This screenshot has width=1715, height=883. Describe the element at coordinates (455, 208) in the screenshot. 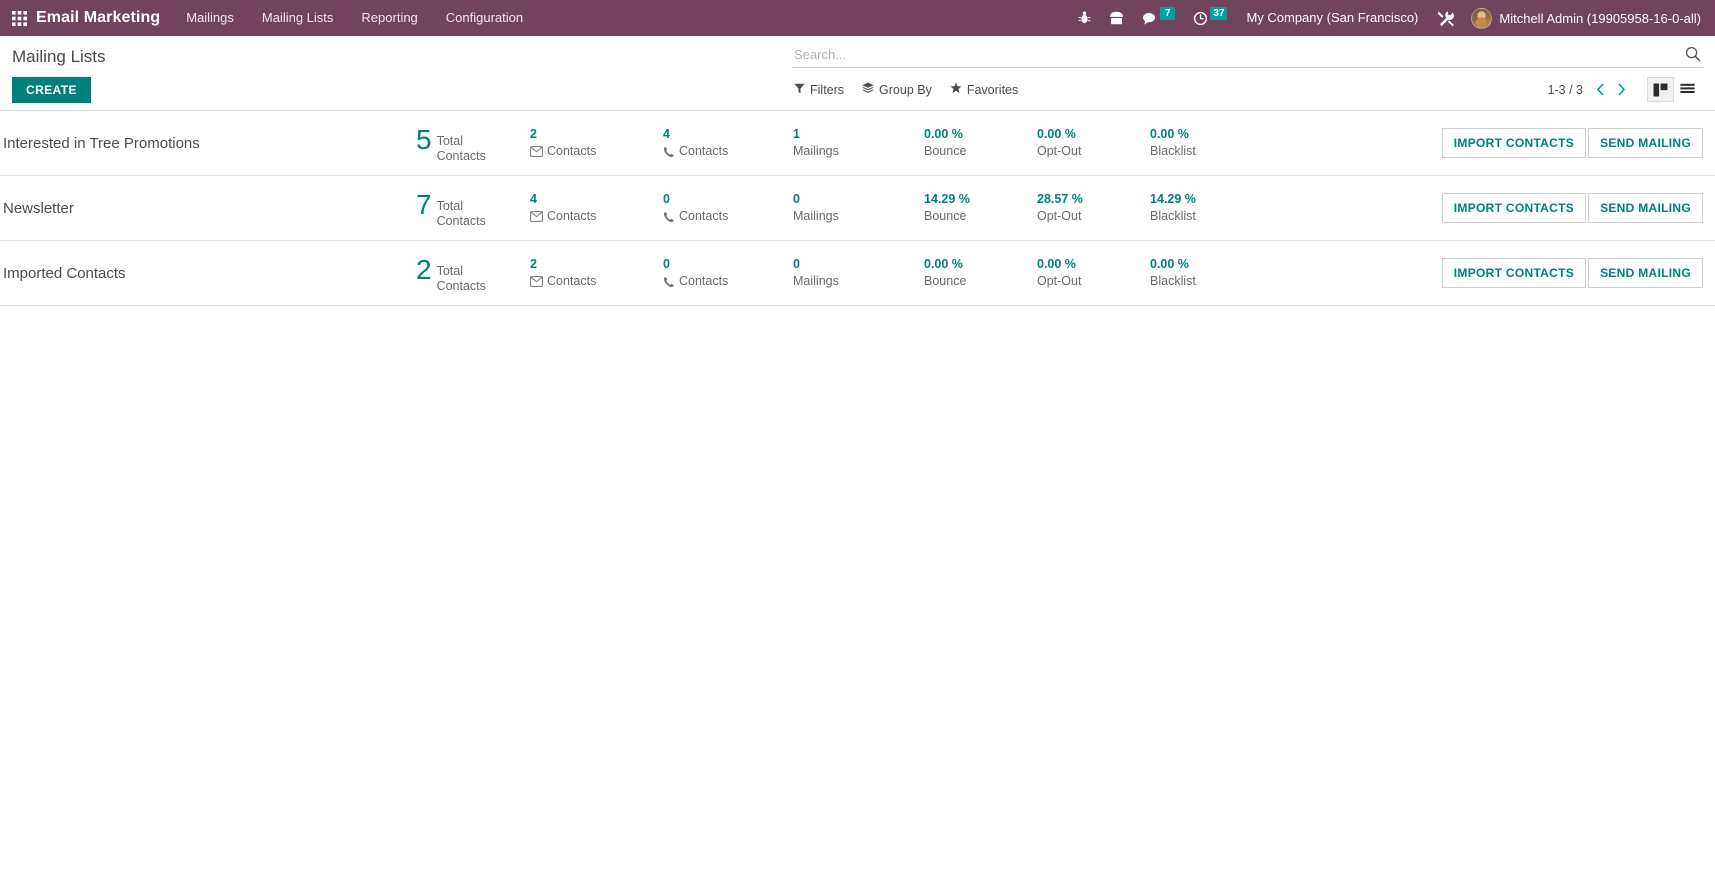

I see `stat-total-contacts: 7 Total Contacts` at that location.